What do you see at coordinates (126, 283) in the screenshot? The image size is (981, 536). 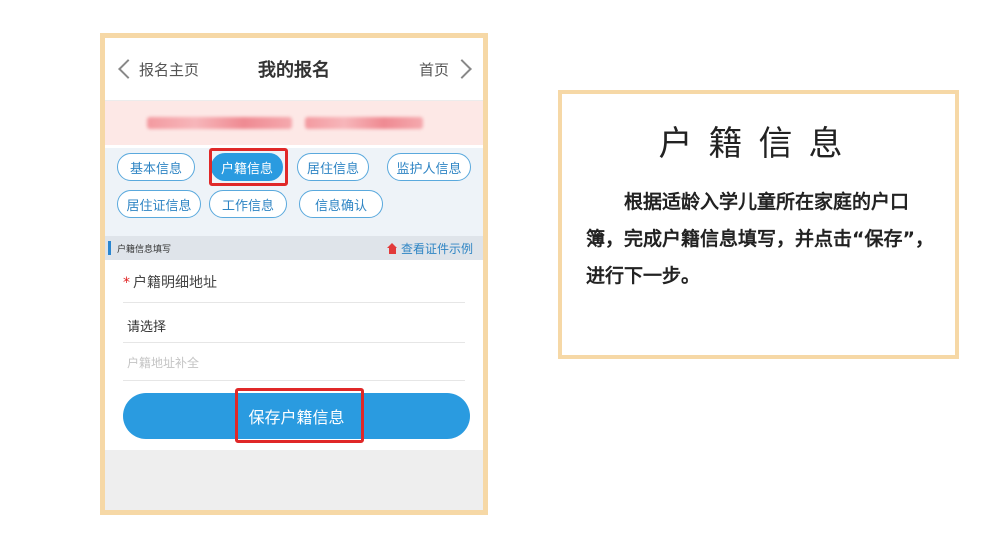 I see `required-mark: *` at bounding box center [126, 283].